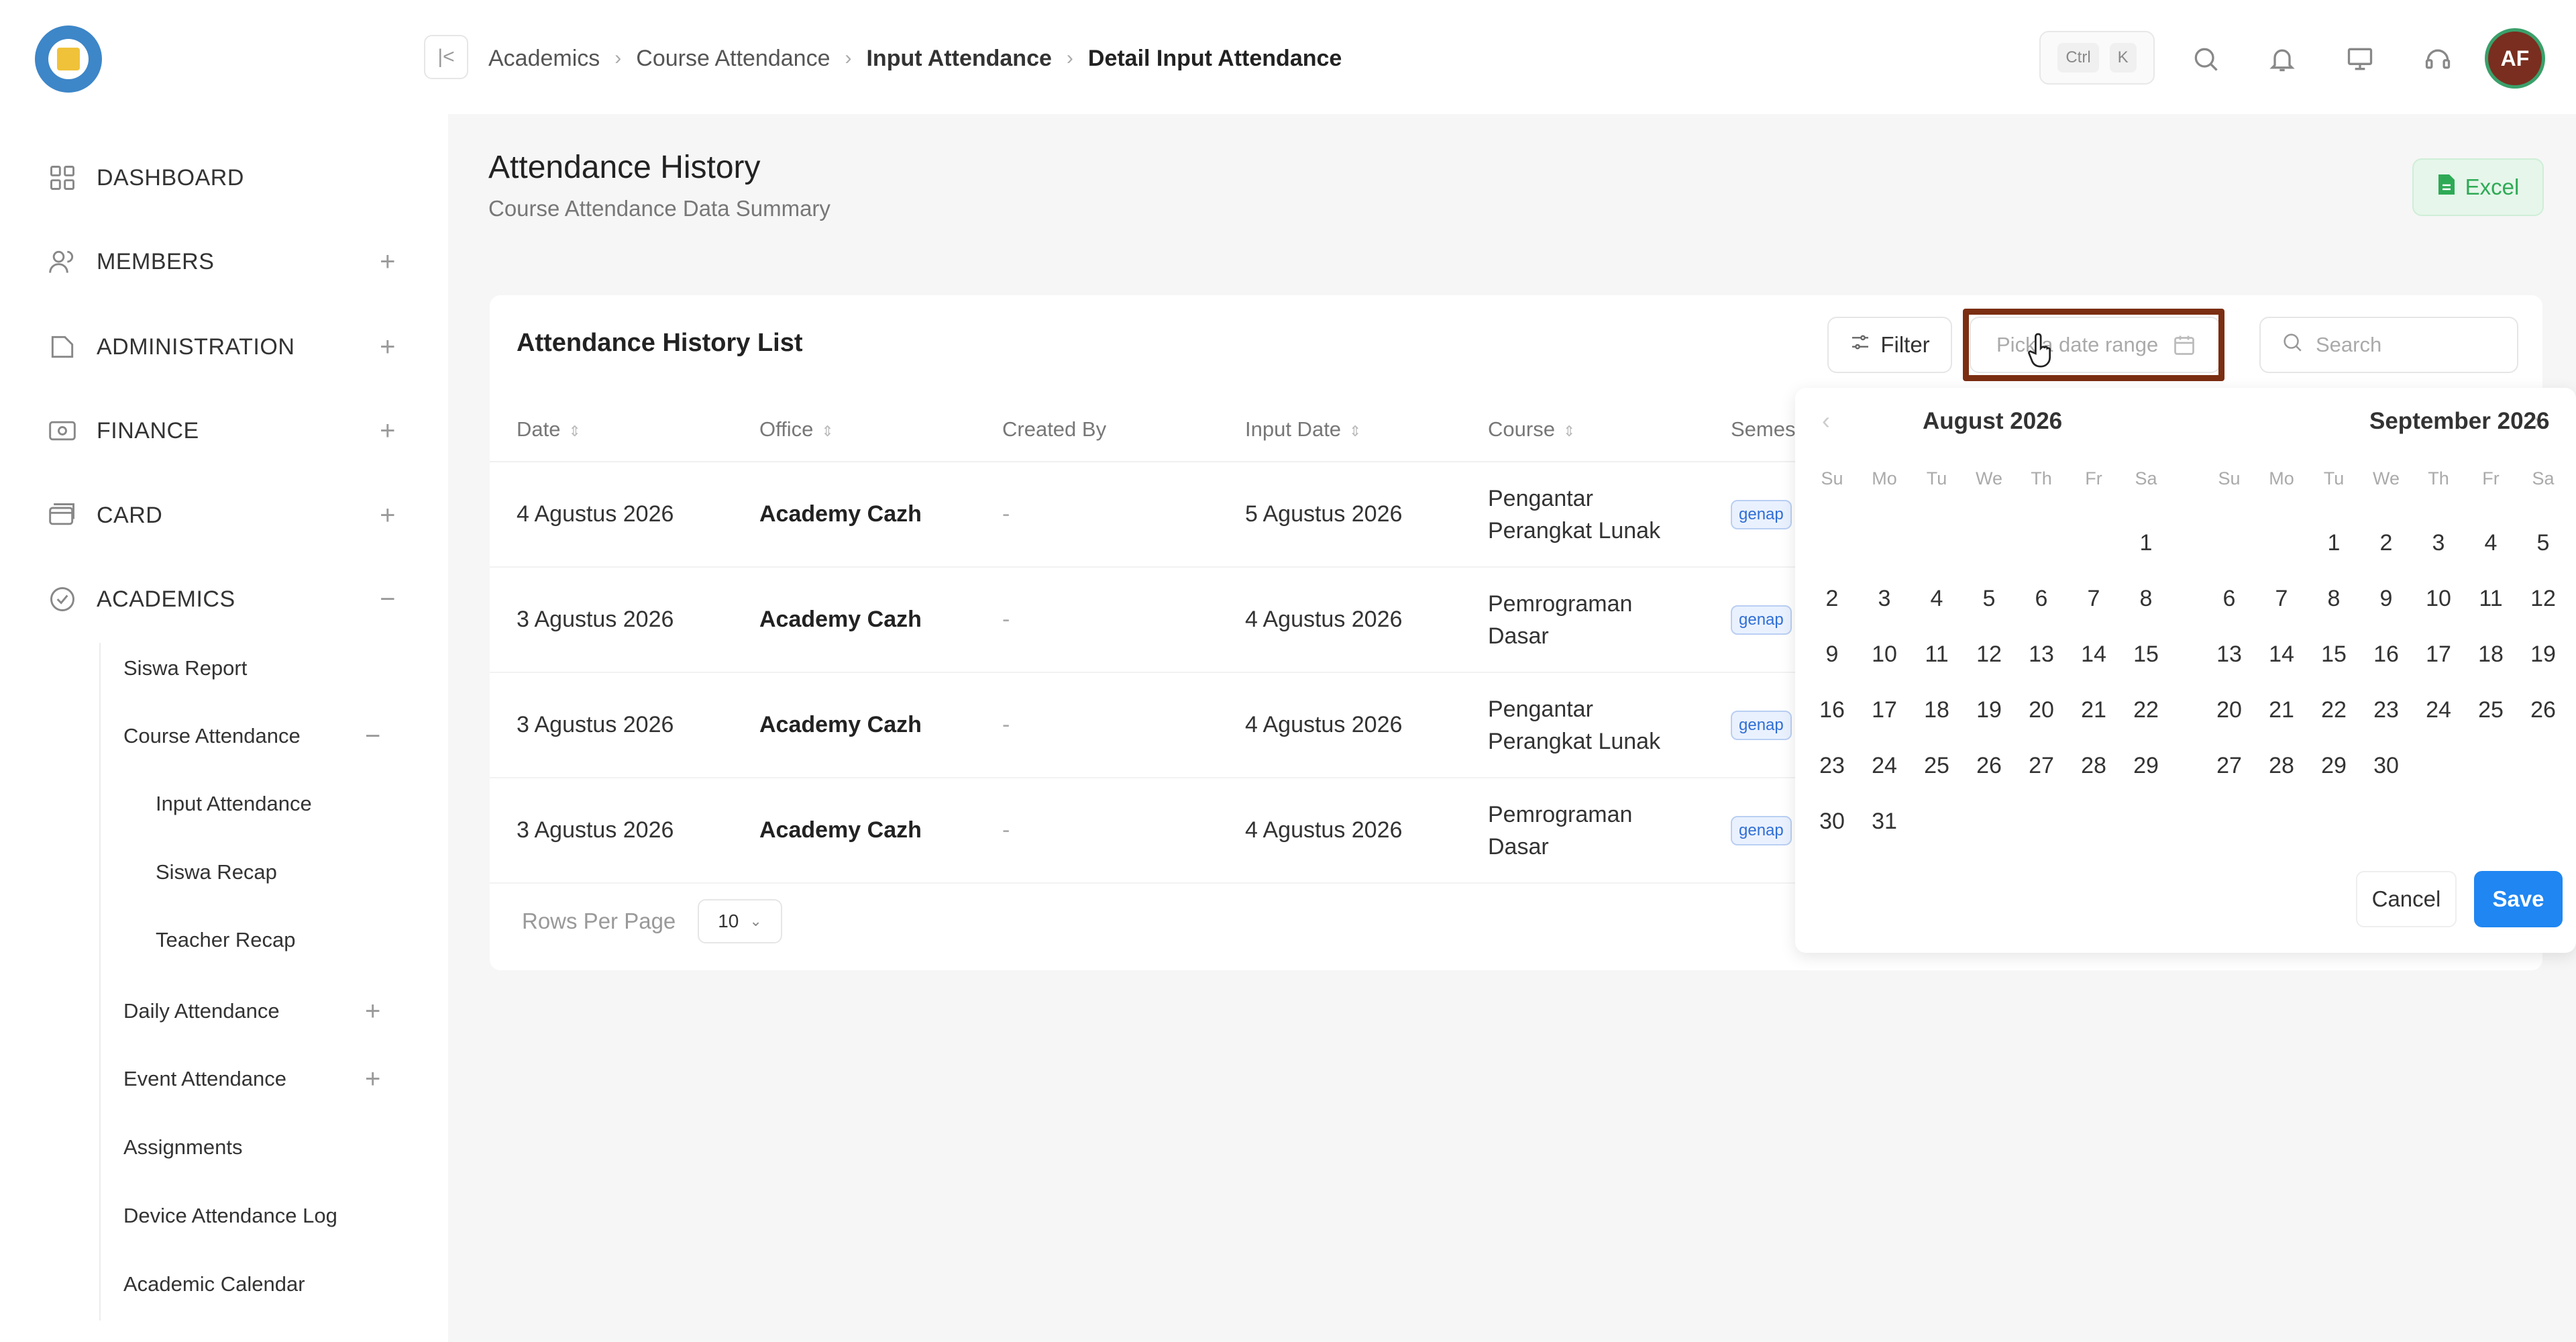  What do you see at coordinates (2281, 766) in the screenshot?
I see `calendar-day: 28` at bounding box center [2281, 766].